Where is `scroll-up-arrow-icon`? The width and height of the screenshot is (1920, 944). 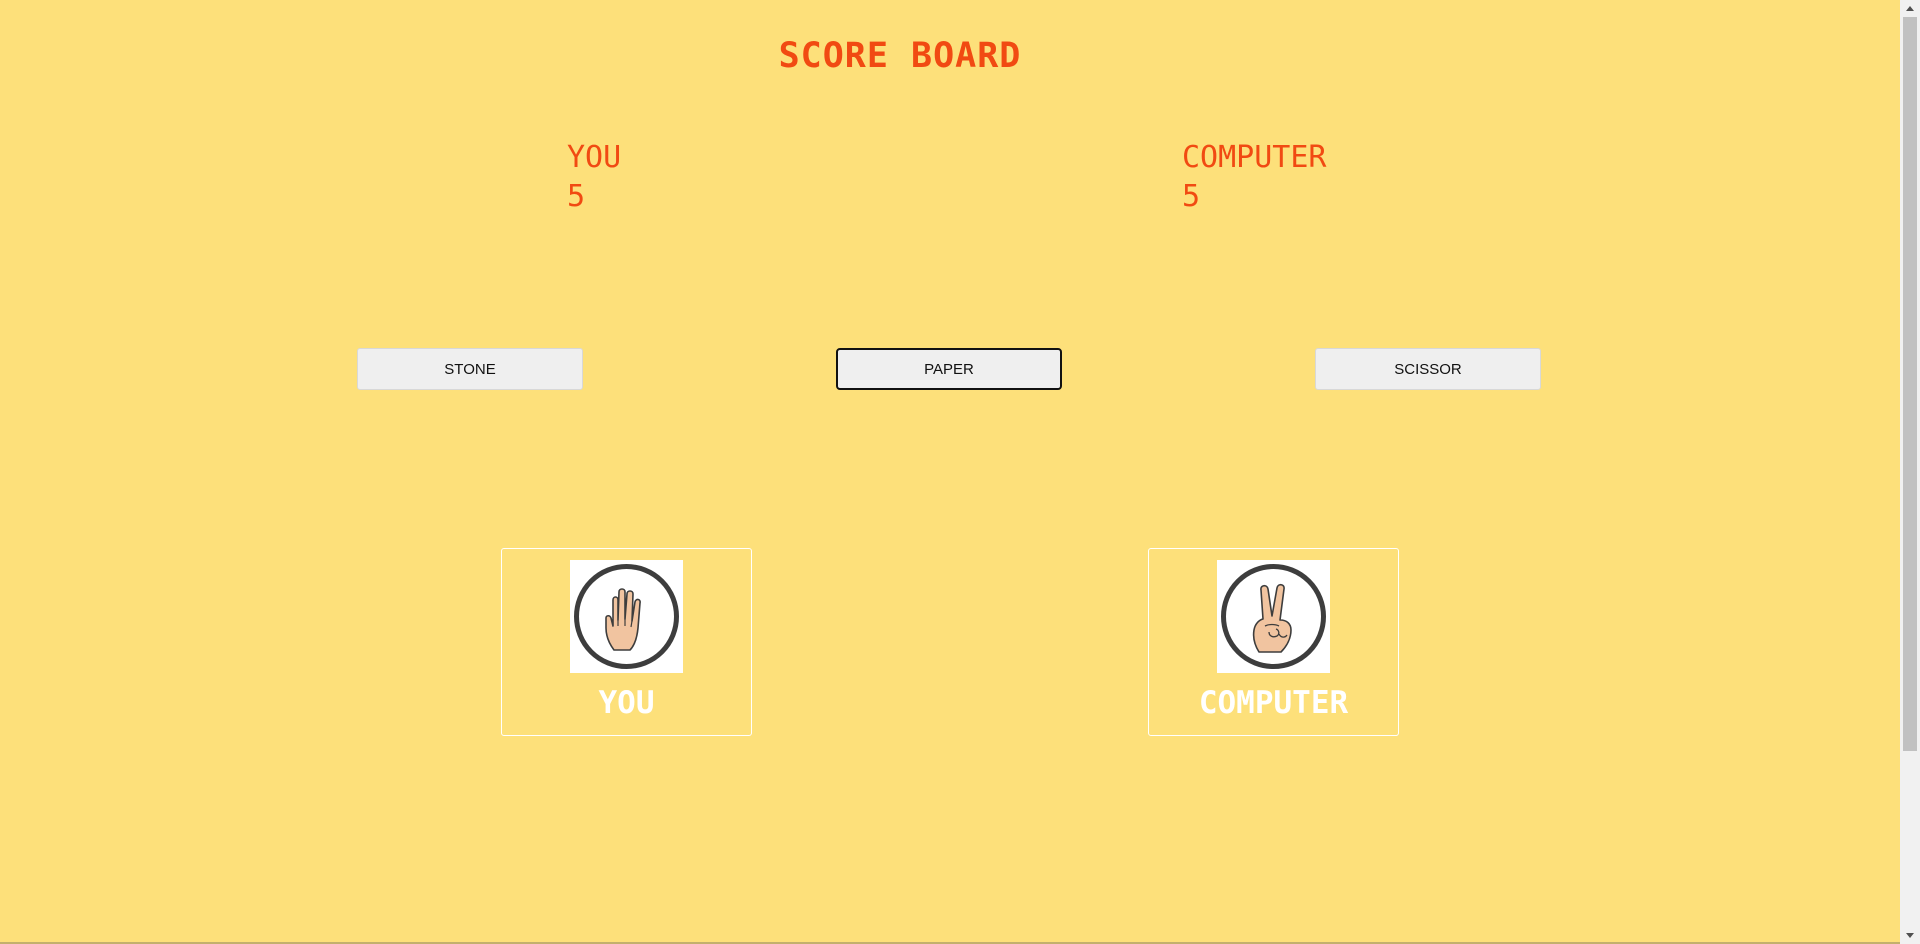
scroll-up-arrow-icon is located at coordinates (1910, 8).